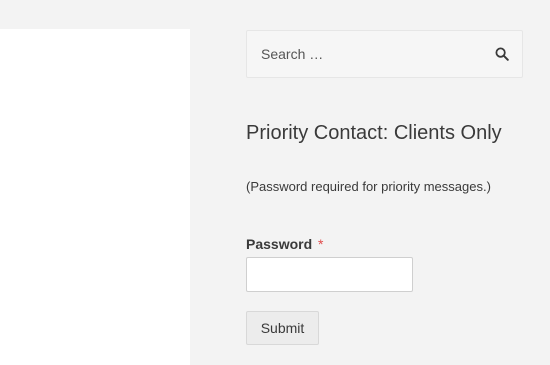 The height and width of the screenshot is (365, 550). Describe the element at coordinates (362, 54) in the screenshot. I see `search-input` at that location.